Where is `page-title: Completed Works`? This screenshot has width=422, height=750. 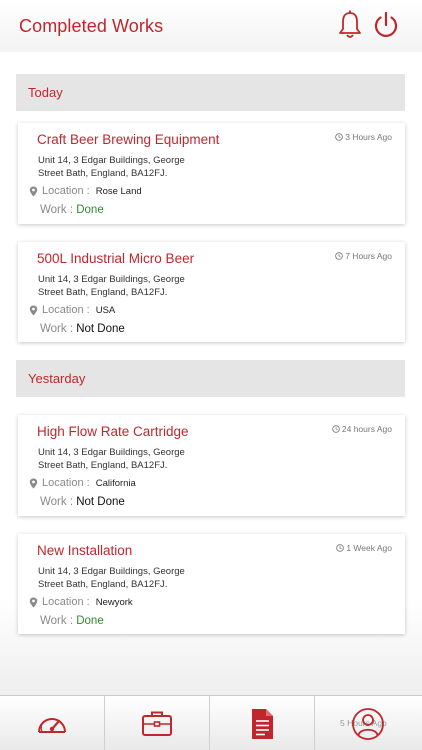 page-title: Completed Works is located at coordinates (91, 26).